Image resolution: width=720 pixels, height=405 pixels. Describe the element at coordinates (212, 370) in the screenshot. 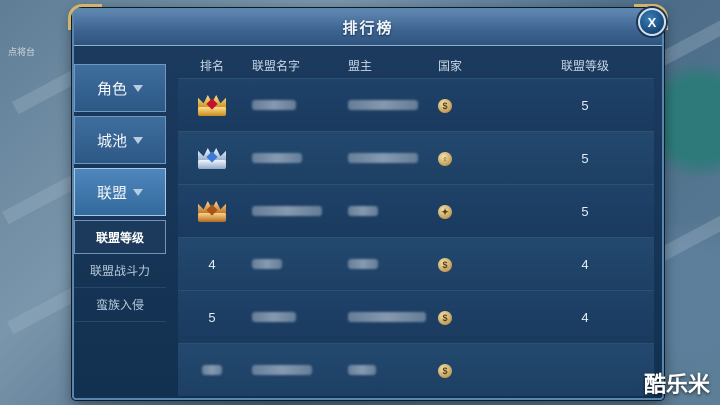

I see `redacted-rank` at that location.